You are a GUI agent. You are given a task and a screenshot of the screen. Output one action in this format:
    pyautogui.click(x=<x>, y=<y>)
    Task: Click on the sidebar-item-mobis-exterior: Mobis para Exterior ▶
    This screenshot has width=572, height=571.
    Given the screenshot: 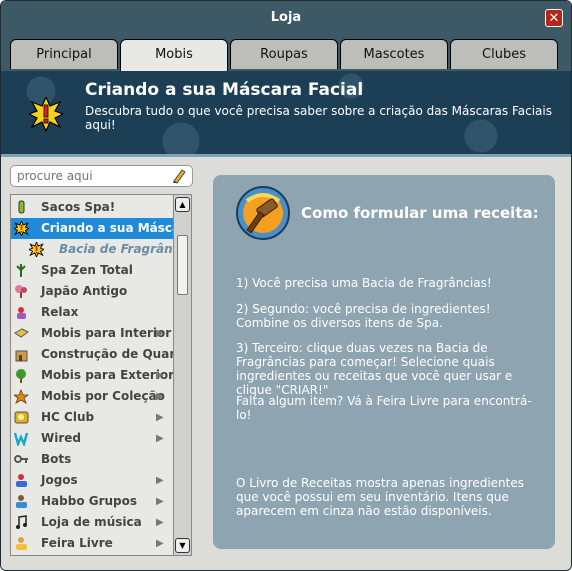 What is the action you would take?
    pyautogui.click(x=92, y=375)
    